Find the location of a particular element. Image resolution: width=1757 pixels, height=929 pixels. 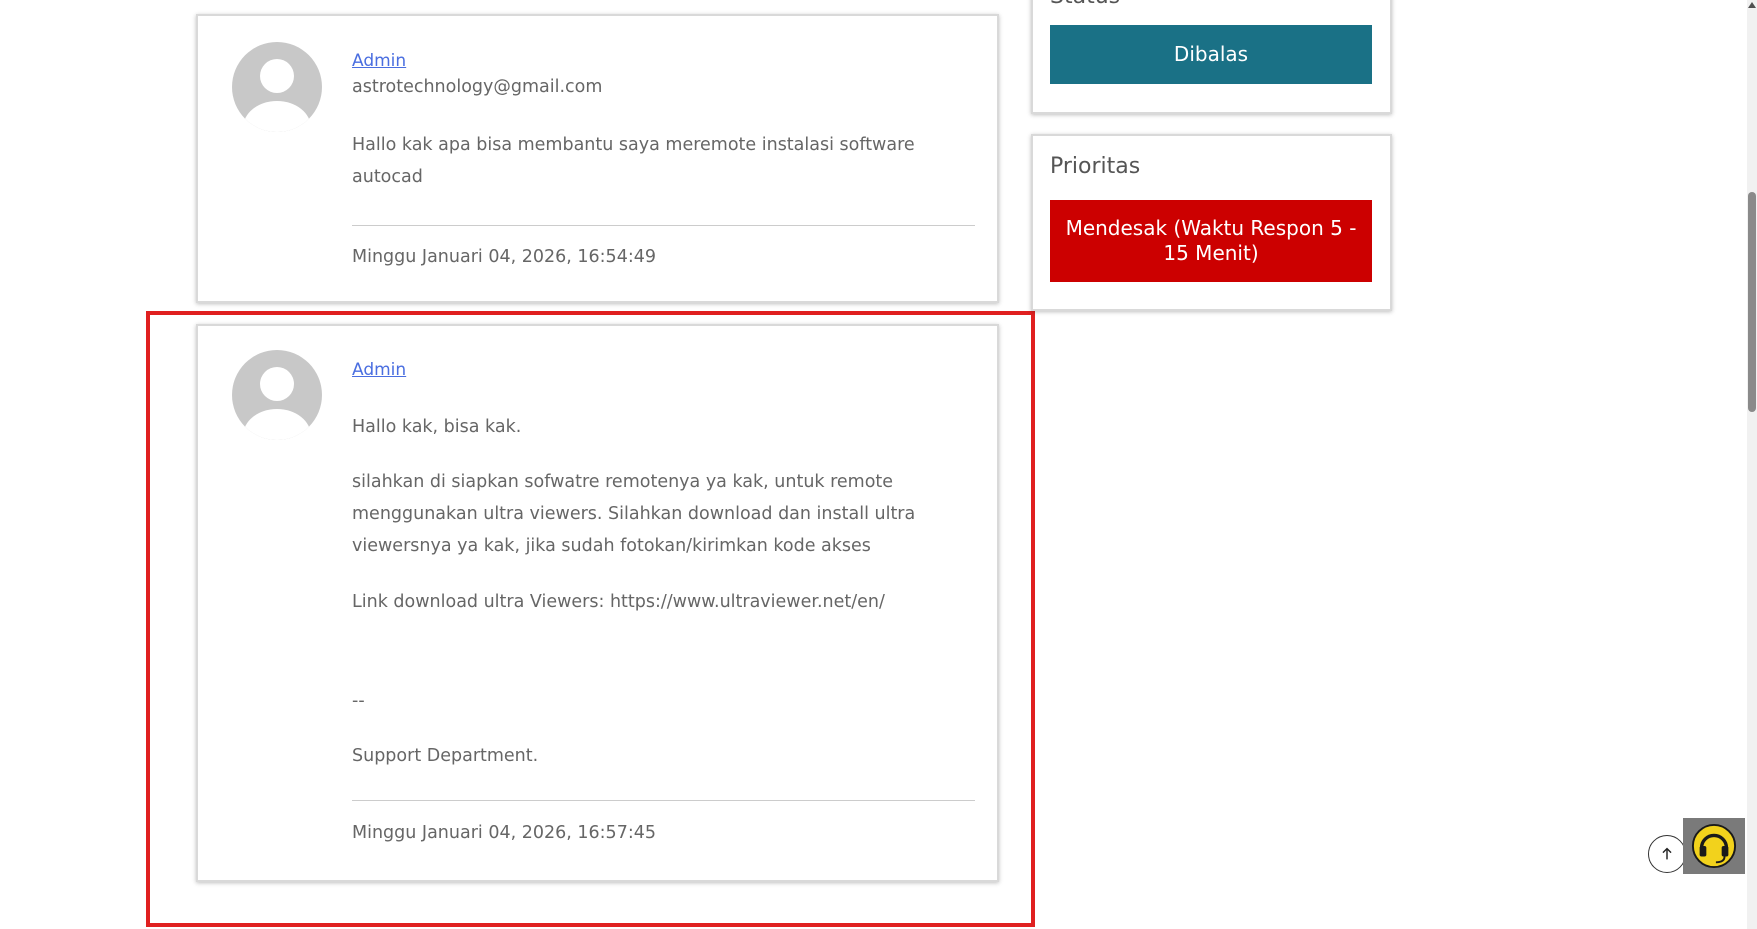

message-paragraph: -- is located at coordinates (358, 701).